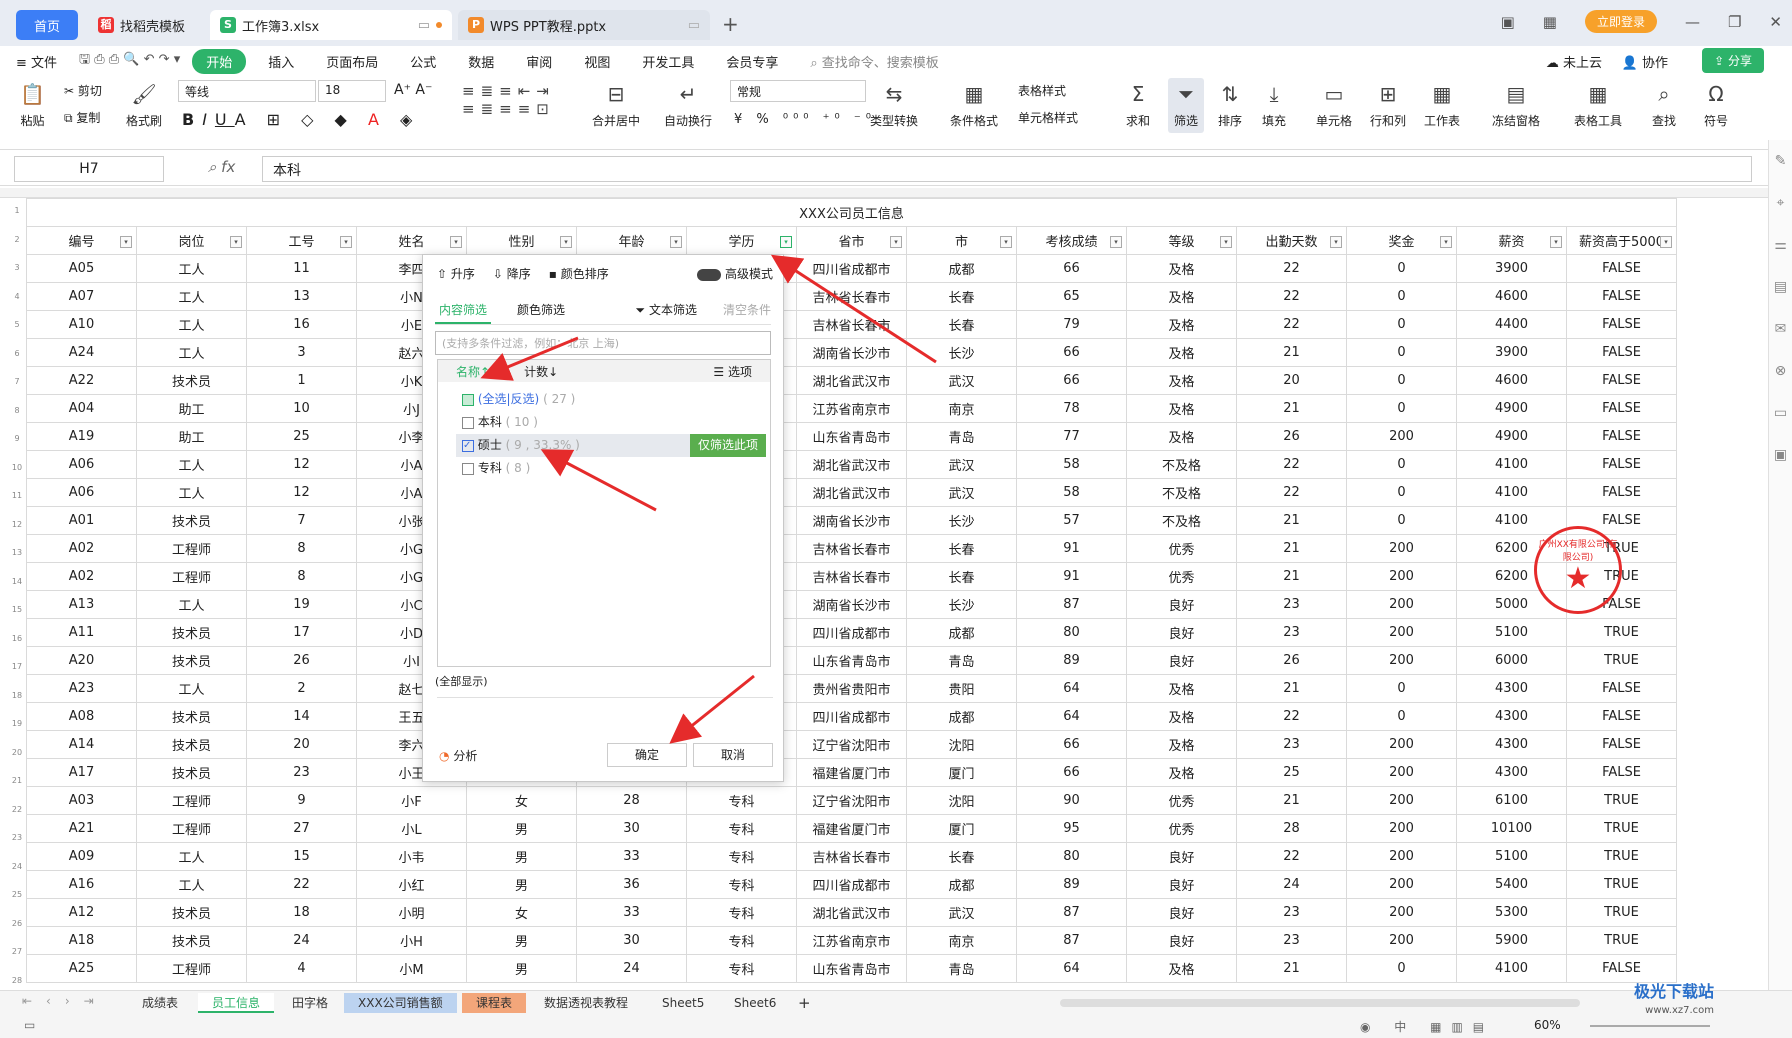 The width and height of the screenshot is (1792, 1038). Describe the element at coordinates (81, 520) in the screenshot. I see `table-cell: A01` at that location.